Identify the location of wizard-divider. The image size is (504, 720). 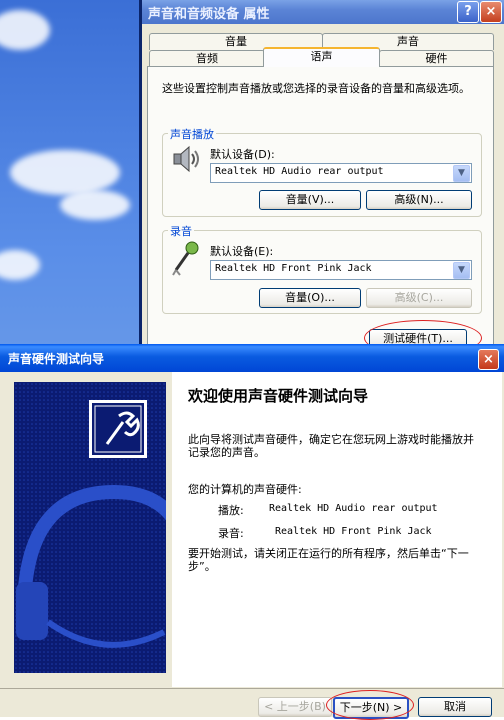
(252, 688).